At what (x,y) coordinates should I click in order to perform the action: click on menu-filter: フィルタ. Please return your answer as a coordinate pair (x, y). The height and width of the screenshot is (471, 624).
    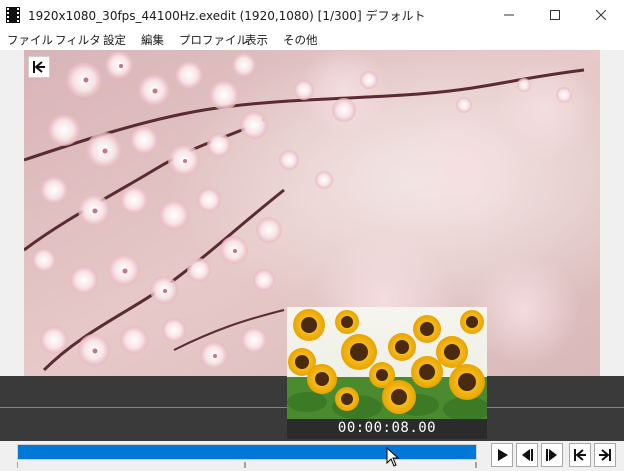
    Looking at the image, I should click on (78, 40).